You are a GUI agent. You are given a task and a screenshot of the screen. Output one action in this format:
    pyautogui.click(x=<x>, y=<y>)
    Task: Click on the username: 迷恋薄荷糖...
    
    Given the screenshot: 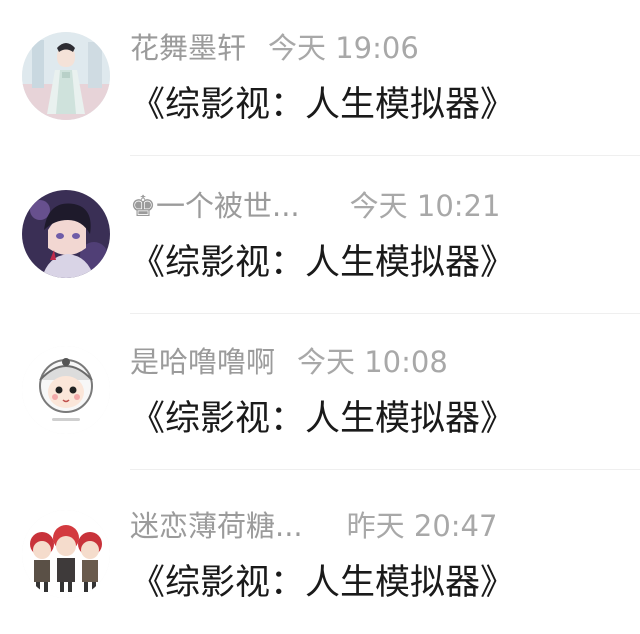 What is the action you would take?
    pyautogui.click(x=216, y=526)
    